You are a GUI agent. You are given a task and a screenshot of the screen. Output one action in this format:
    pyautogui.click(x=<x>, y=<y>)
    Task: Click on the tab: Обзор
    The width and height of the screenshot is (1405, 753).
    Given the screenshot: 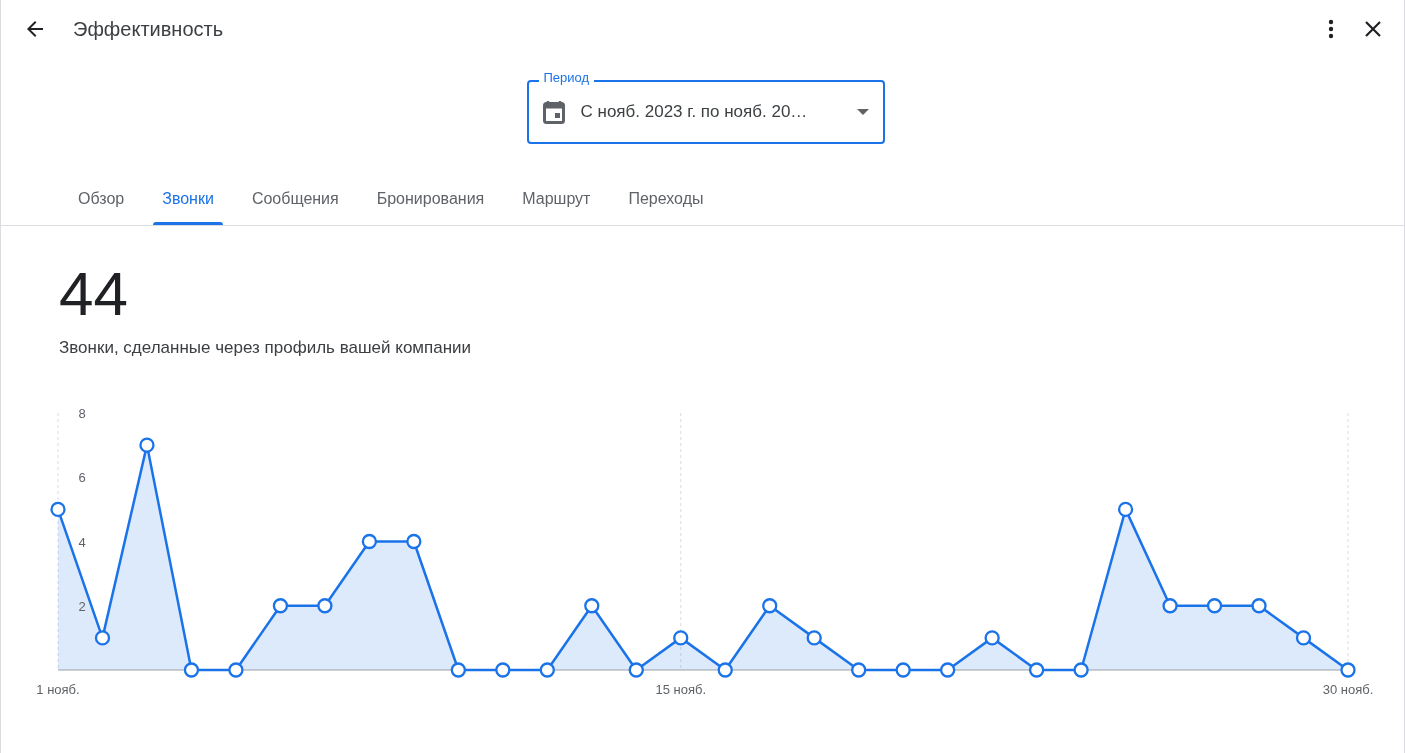 What is the action you would take?
    pyautogui.click(x=101, y=201)
    